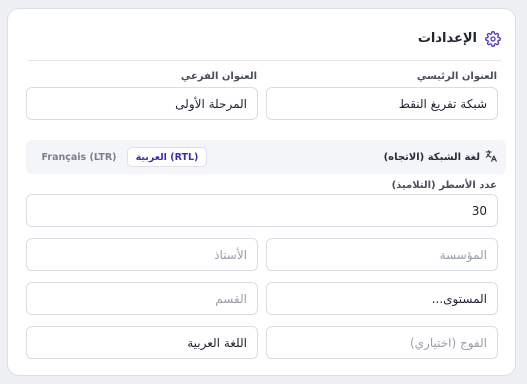  Describe the element at coordinates (231, 298) in the screenshot. I see `department-placeholder: القسم` at that location.